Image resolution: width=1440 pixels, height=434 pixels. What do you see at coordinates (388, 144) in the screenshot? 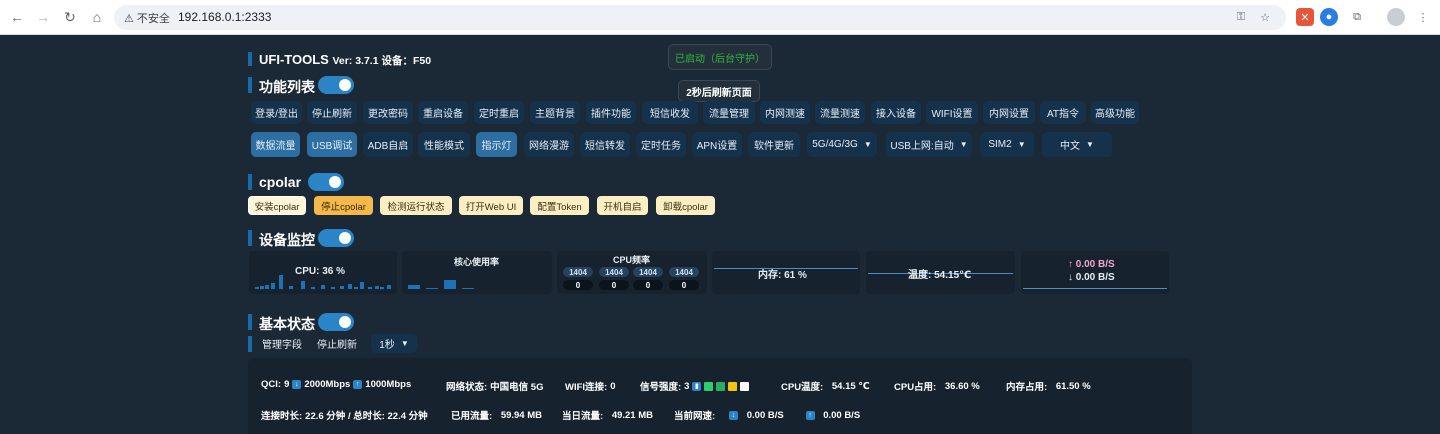
I see `toggle-button: ADB自启` at bounding box center [388, 144].